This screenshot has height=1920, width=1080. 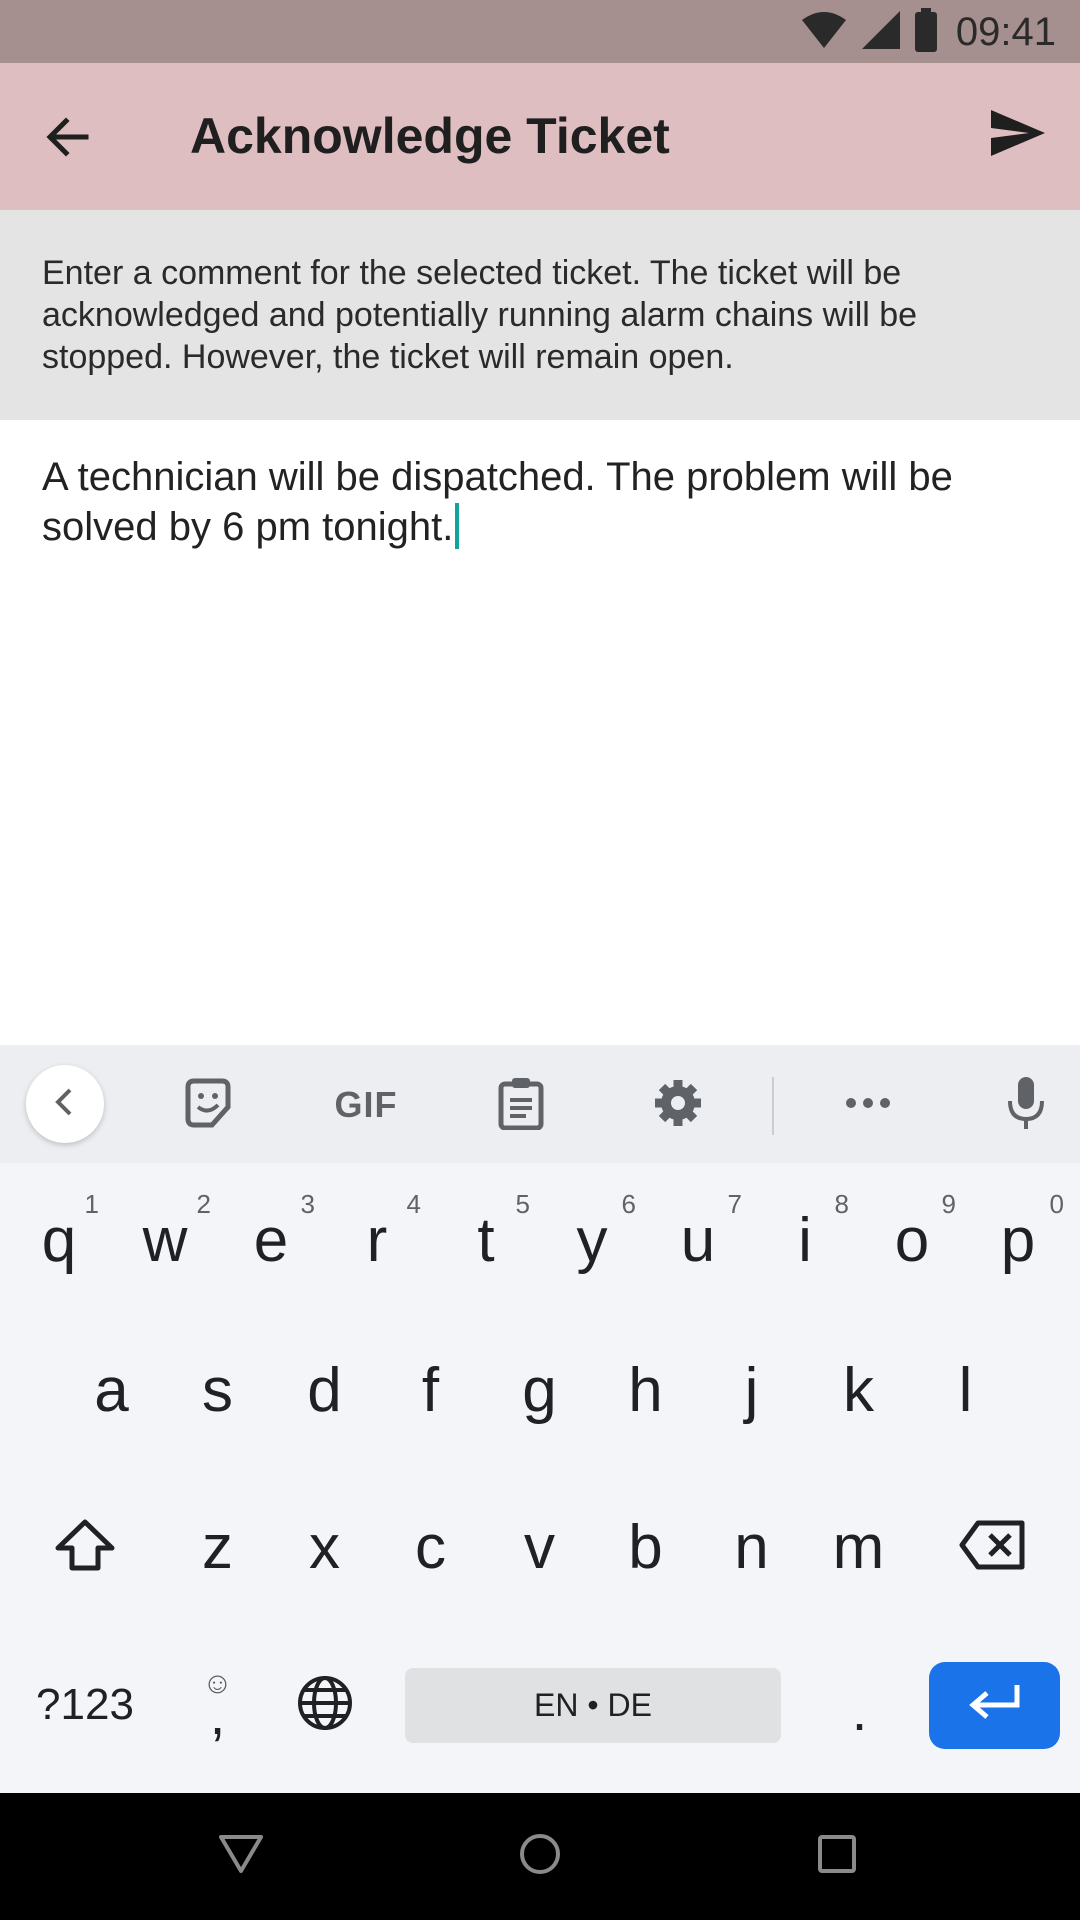 I want to click on battery-icon, so click(x=926, y=32).